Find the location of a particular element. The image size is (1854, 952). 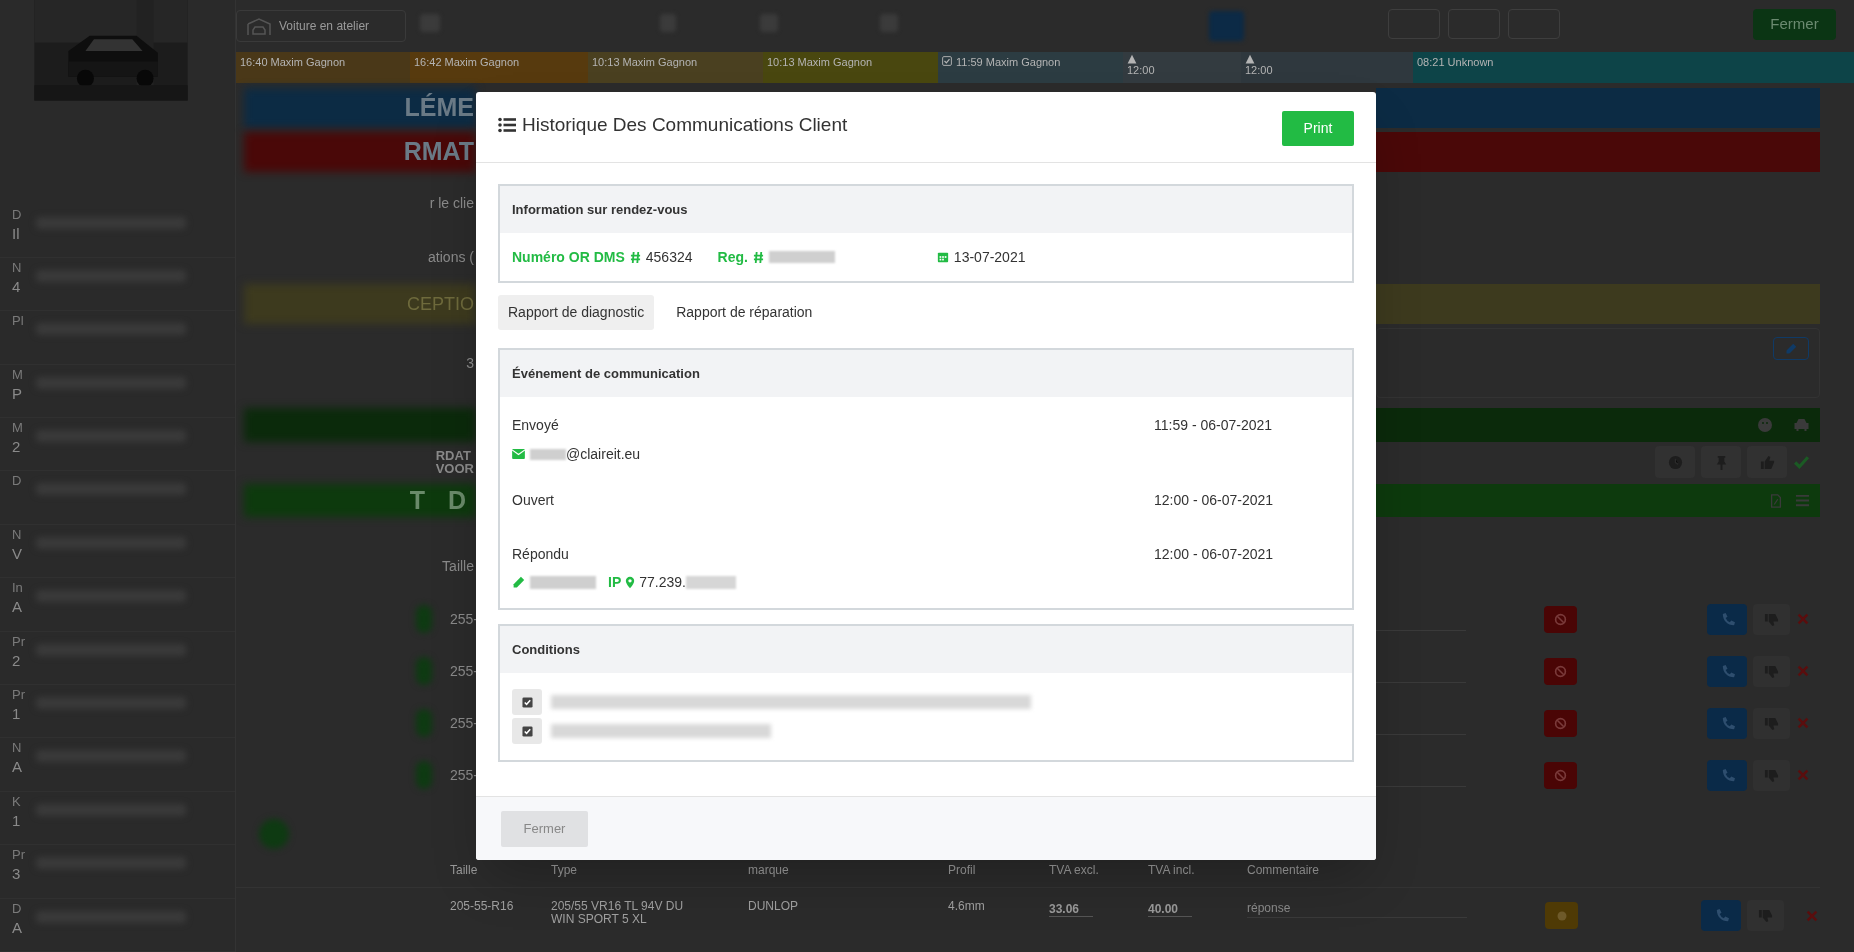

column-header: marque is located at coordinates (768, 870).